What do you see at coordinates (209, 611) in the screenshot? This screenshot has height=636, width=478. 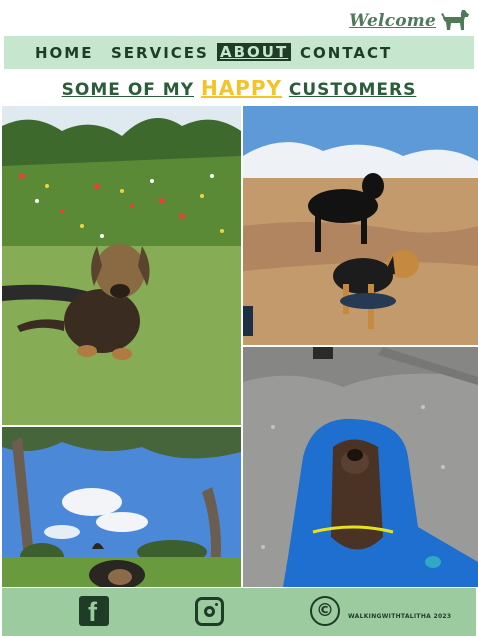 I see `instagram-icon` at bounding box center [209, 611].